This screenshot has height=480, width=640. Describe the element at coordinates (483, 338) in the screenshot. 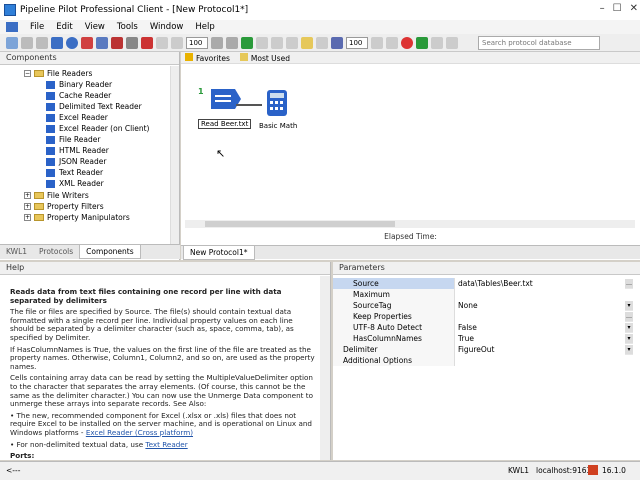

I see `param-row: HasColumnNames True ▾` at that location.